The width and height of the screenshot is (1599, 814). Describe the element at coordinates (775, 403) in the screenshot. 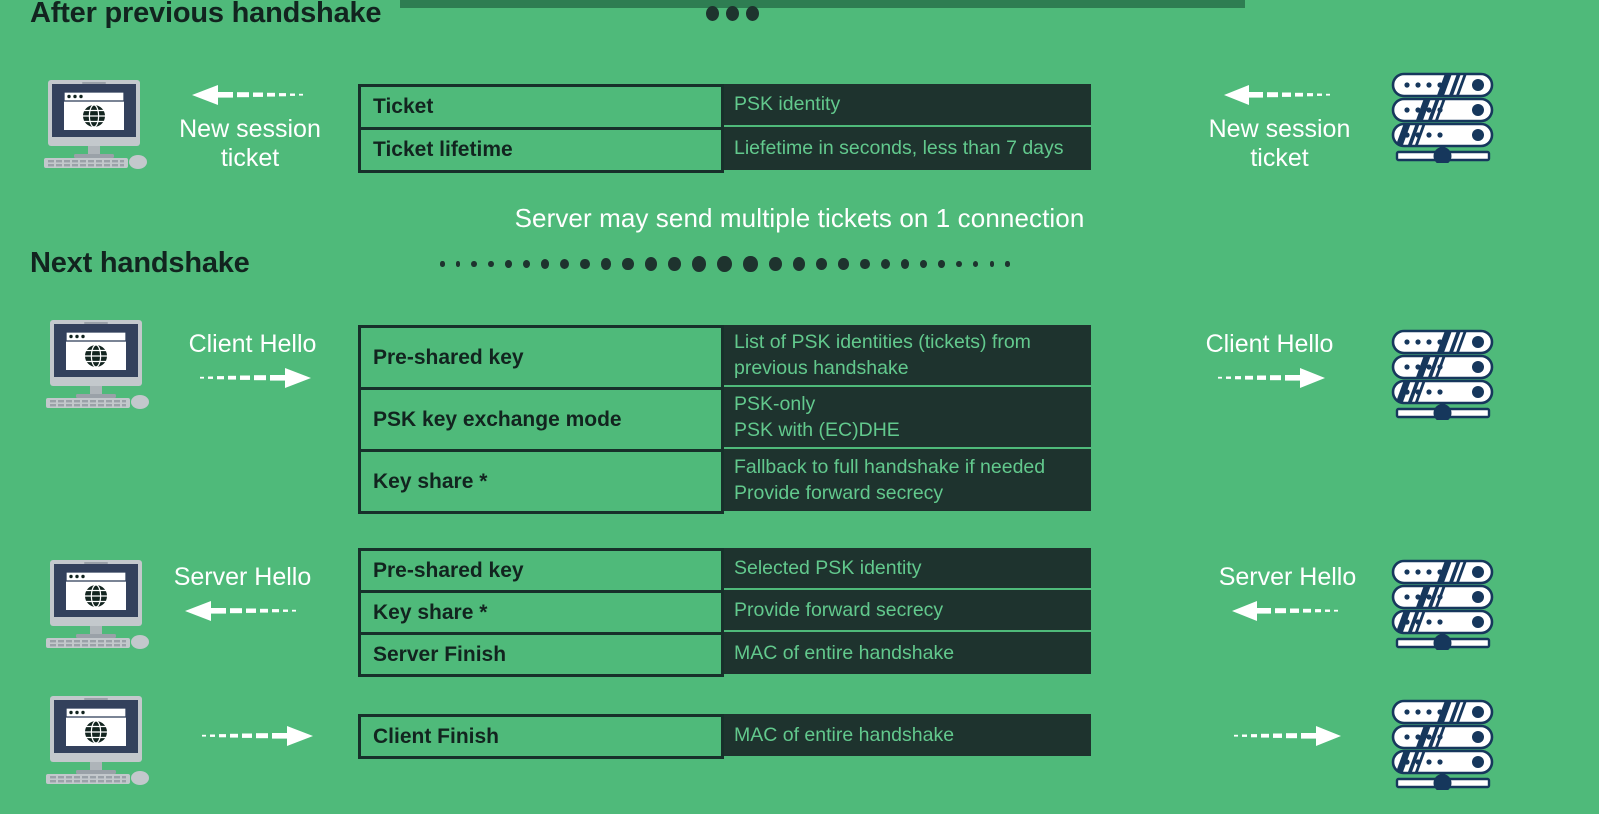

I see `value-line: PSK-only` at that location.